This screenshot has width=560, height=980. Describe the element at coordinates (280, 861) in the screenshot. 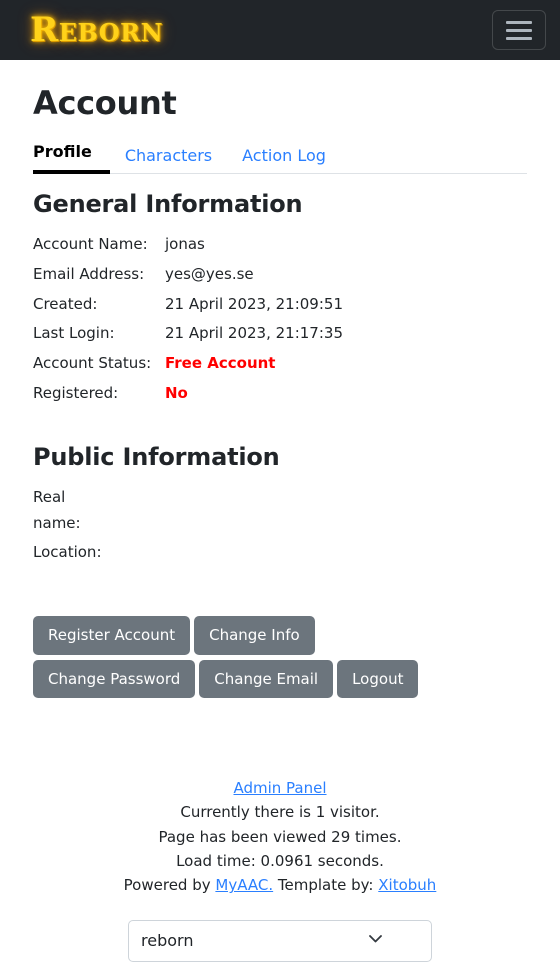

I see `load-time: Load time: 0.0961 seconds.` at that location.